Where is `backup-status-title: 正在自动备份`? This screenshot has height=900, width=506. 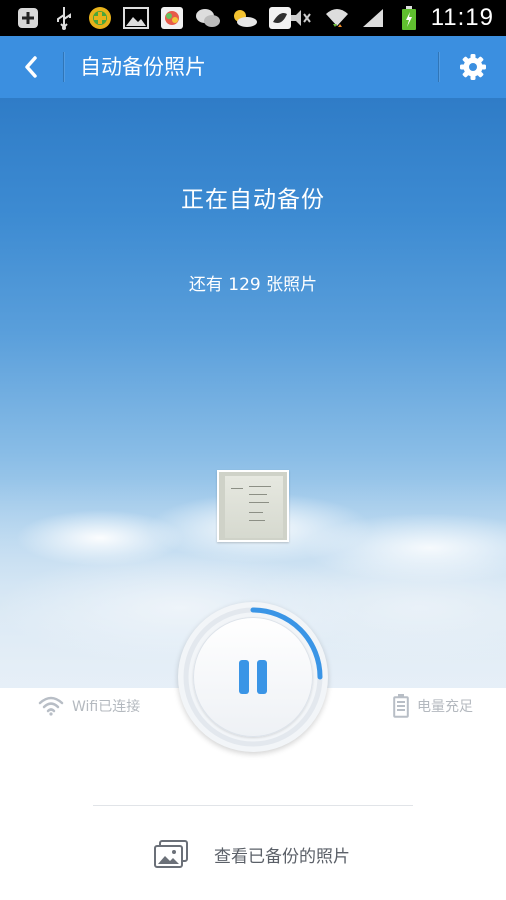 backup-status-title: 正在自动备份 is located at coordinates (253, 200).